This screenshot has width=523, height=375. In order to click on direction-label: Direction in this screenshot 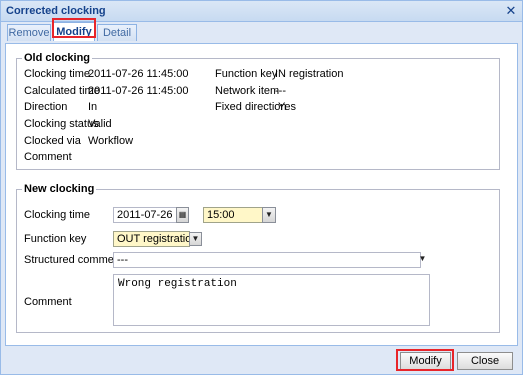, I will do `click(46, 107)`.